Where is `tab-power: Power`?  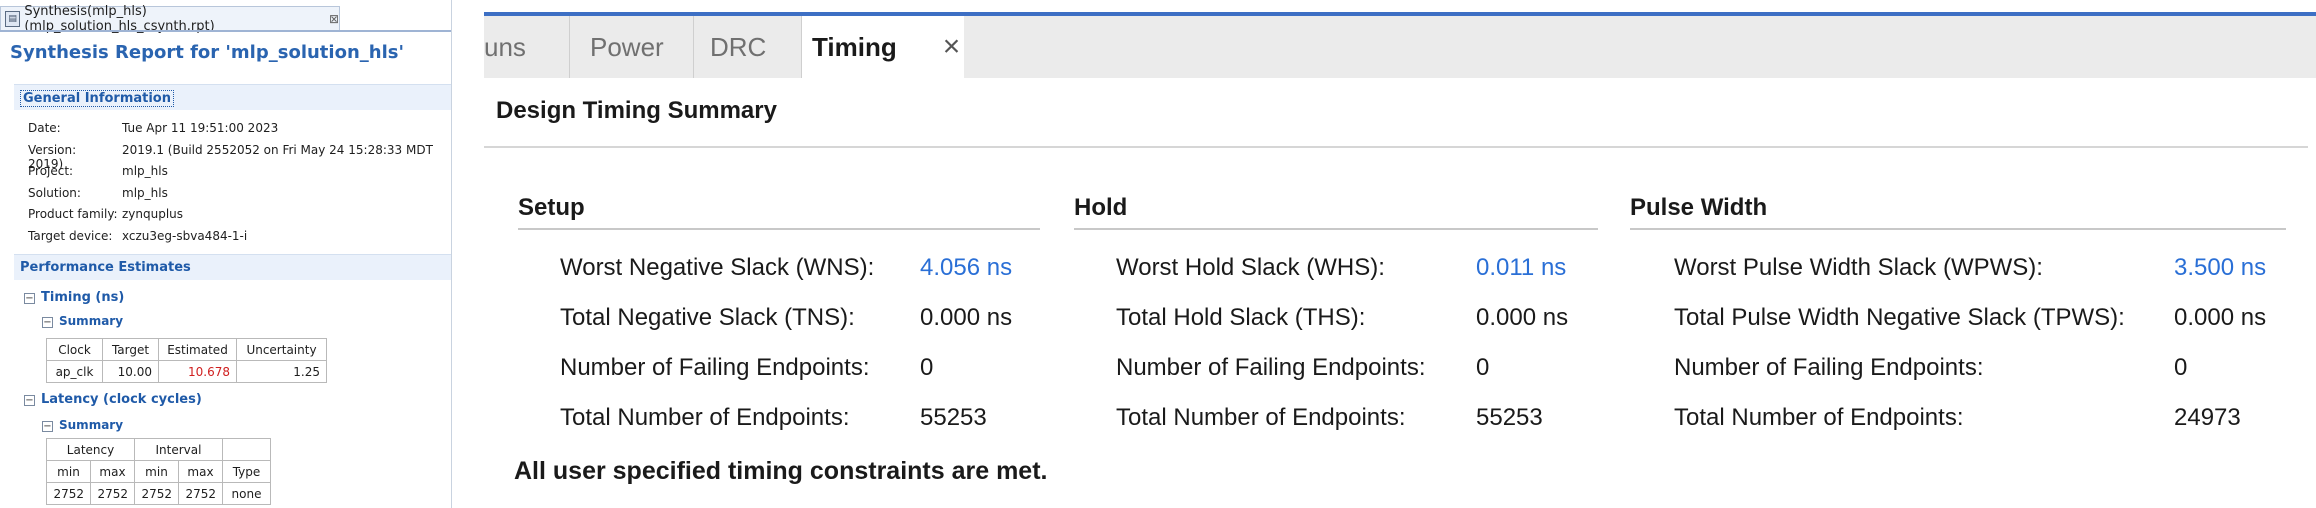
tab-power: Power is located at coordinates (632, 47).